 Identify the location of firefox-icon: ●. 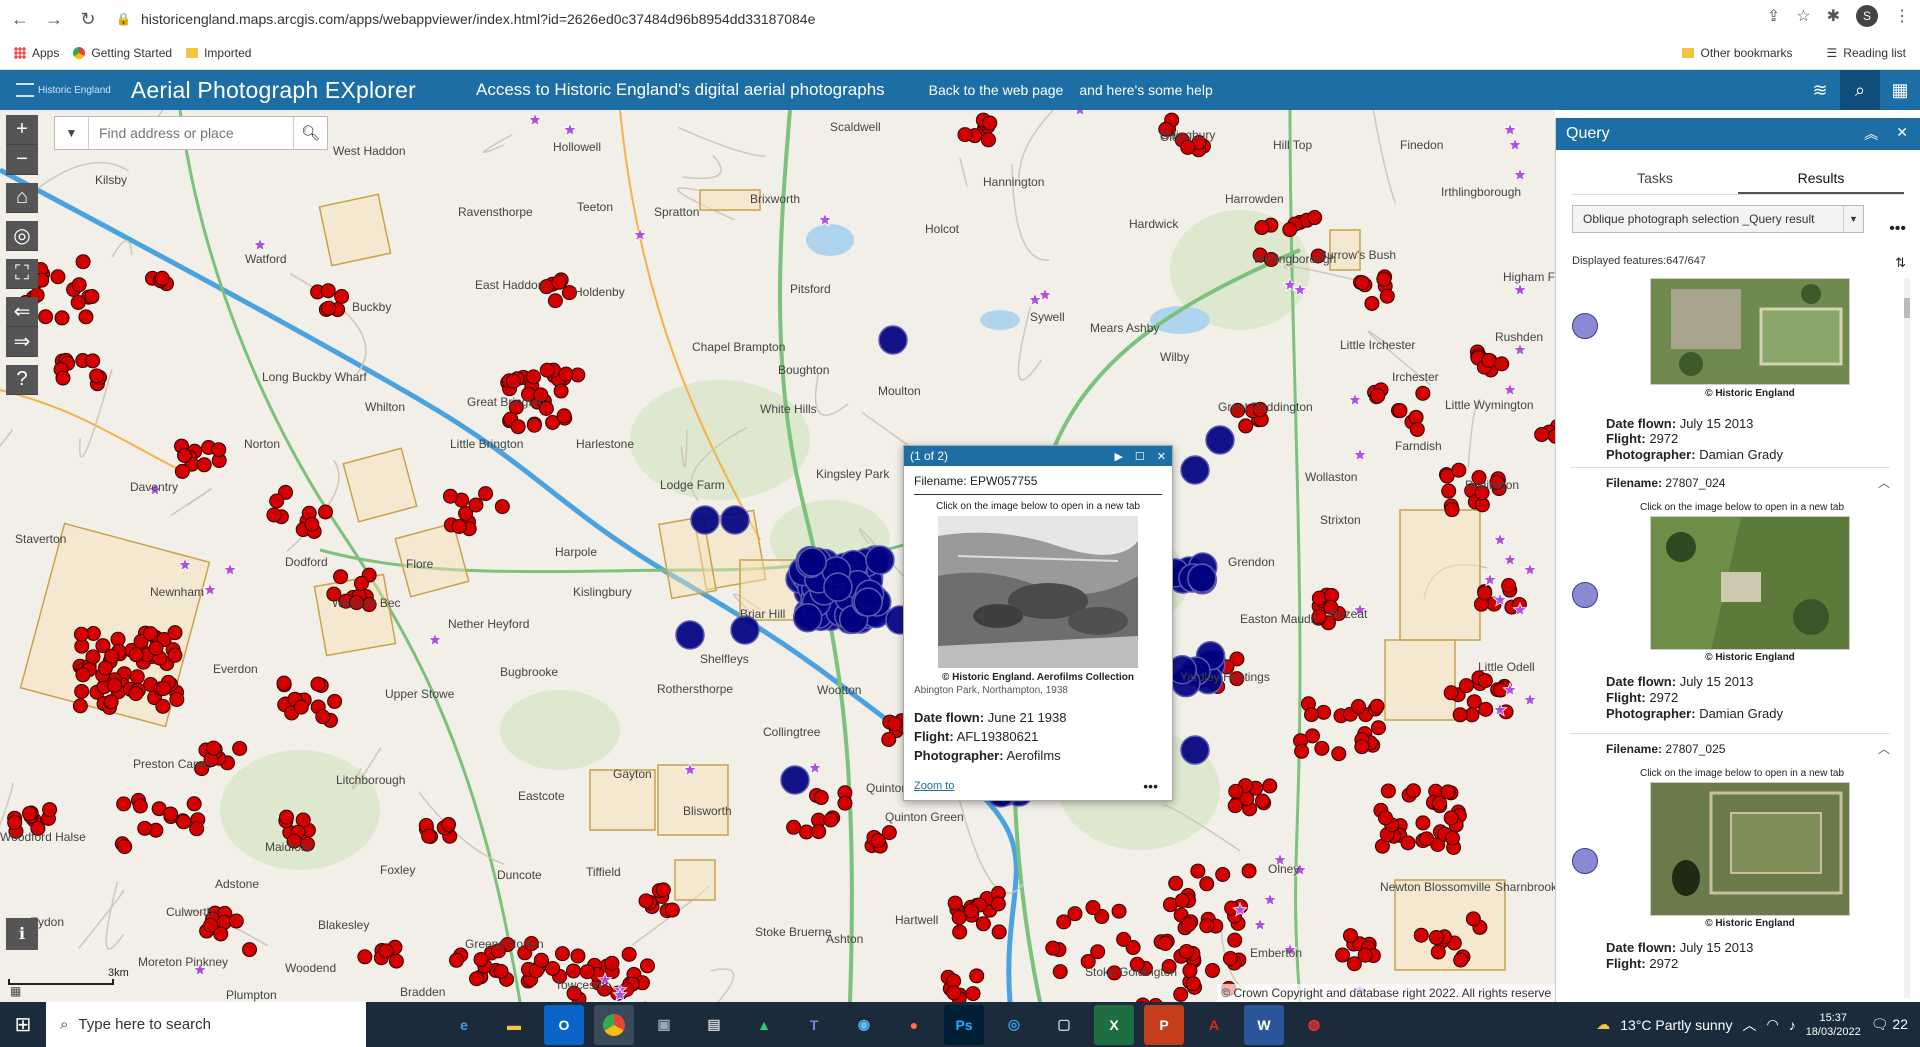
(914, 1025).